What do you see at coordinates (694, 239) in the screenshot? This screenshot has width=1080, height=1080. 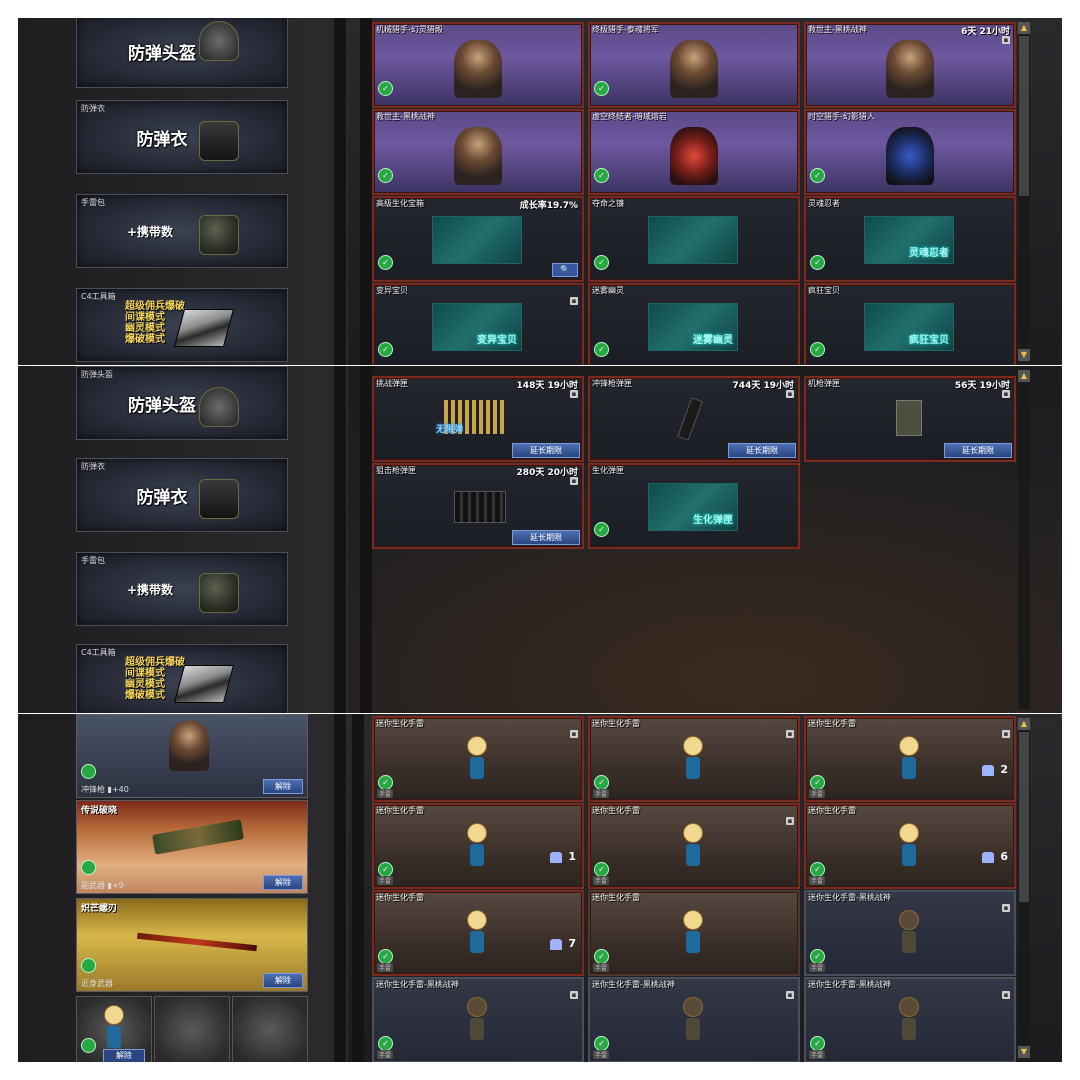 I see `item-card: 夺命之镰 ✓` at bounding box center [694, 239].